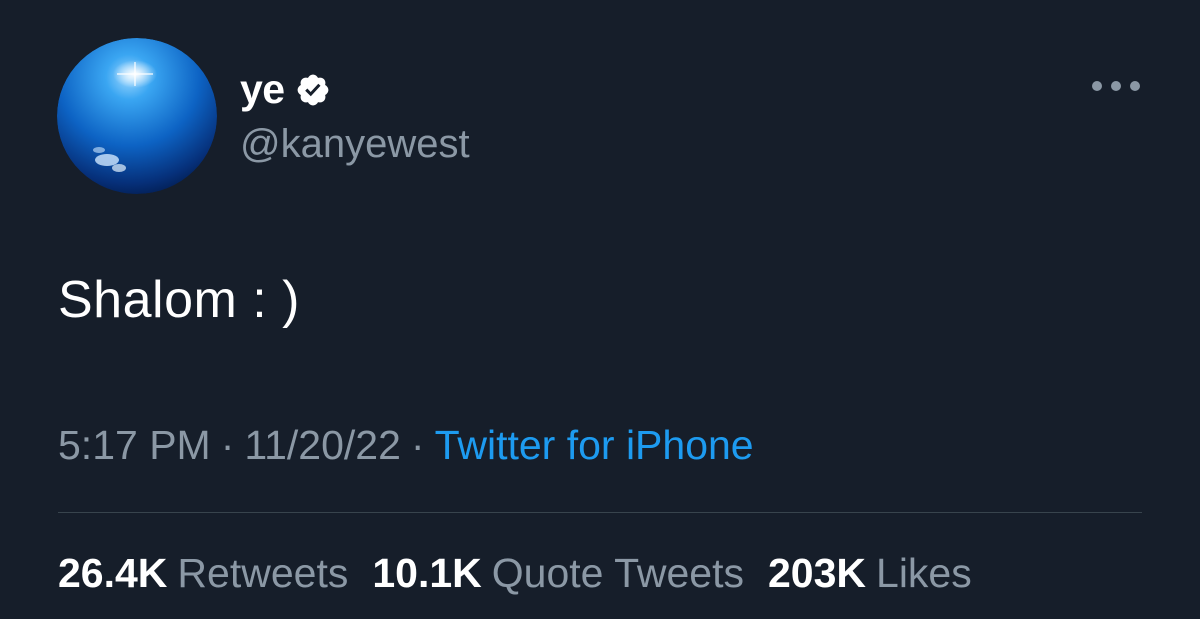 The width and height of the screenshot is (1200, 619). What do you see at coordinates (1116, 86) in the screenshot?
I see `more-options-icon` at bounding box center [1116, 86].